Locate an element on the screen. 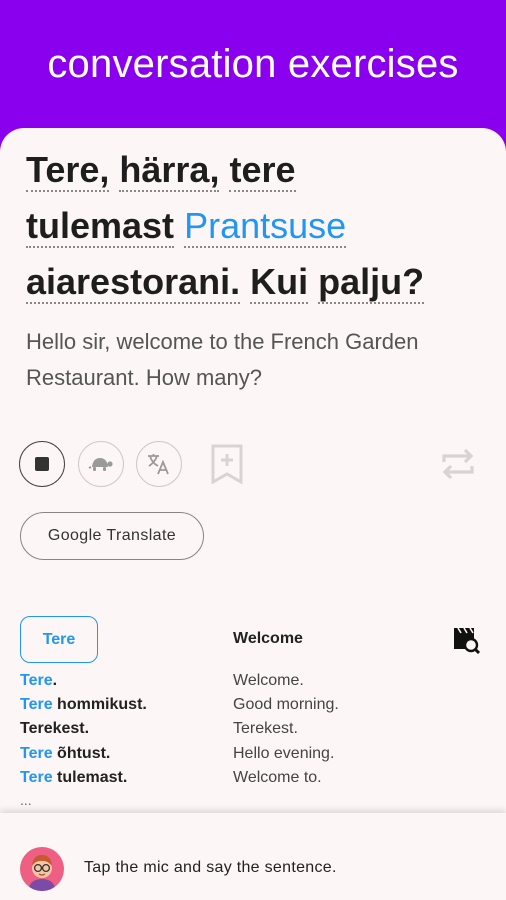 The image size is (506, 900). sentence-word: tulemast is located at coordinates (100, 226).